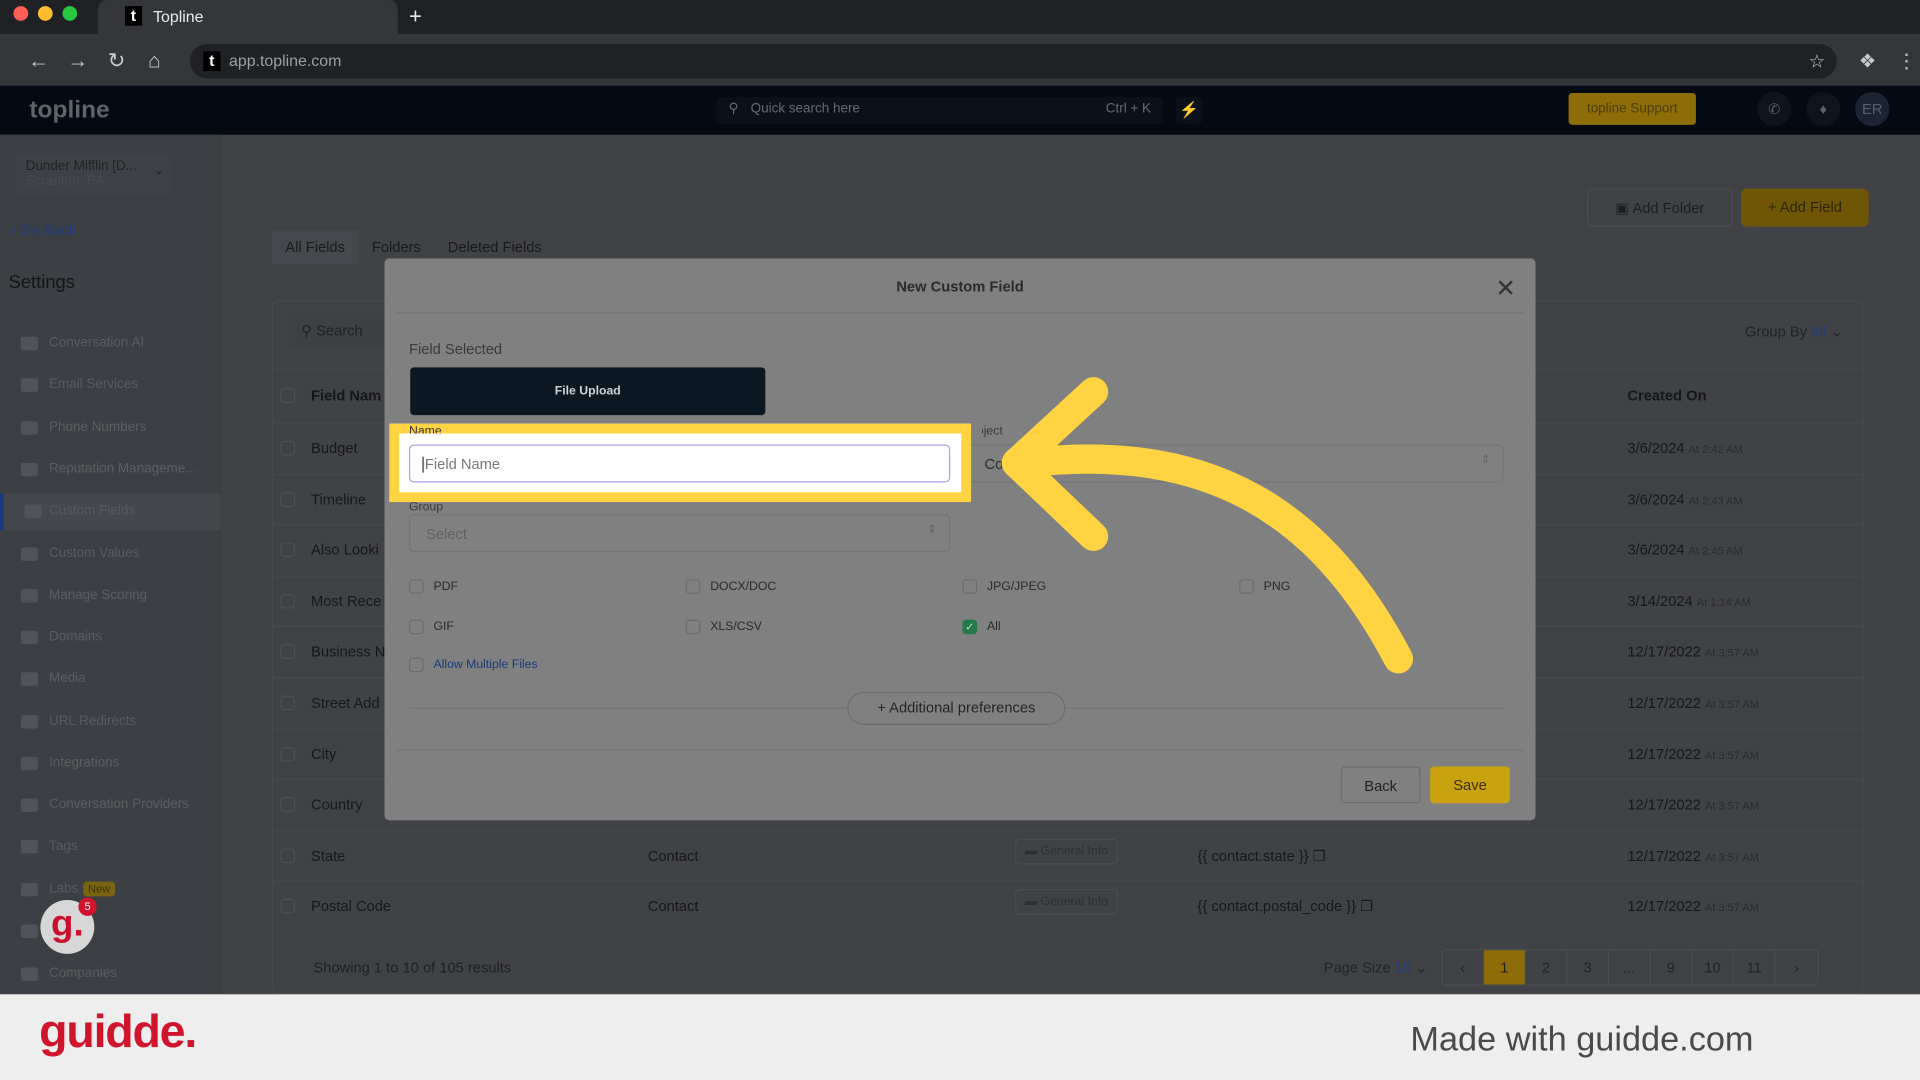  Describe the element at coordinates (87, 906) in the screenshot. I see `notification-badge: 5` at that location.